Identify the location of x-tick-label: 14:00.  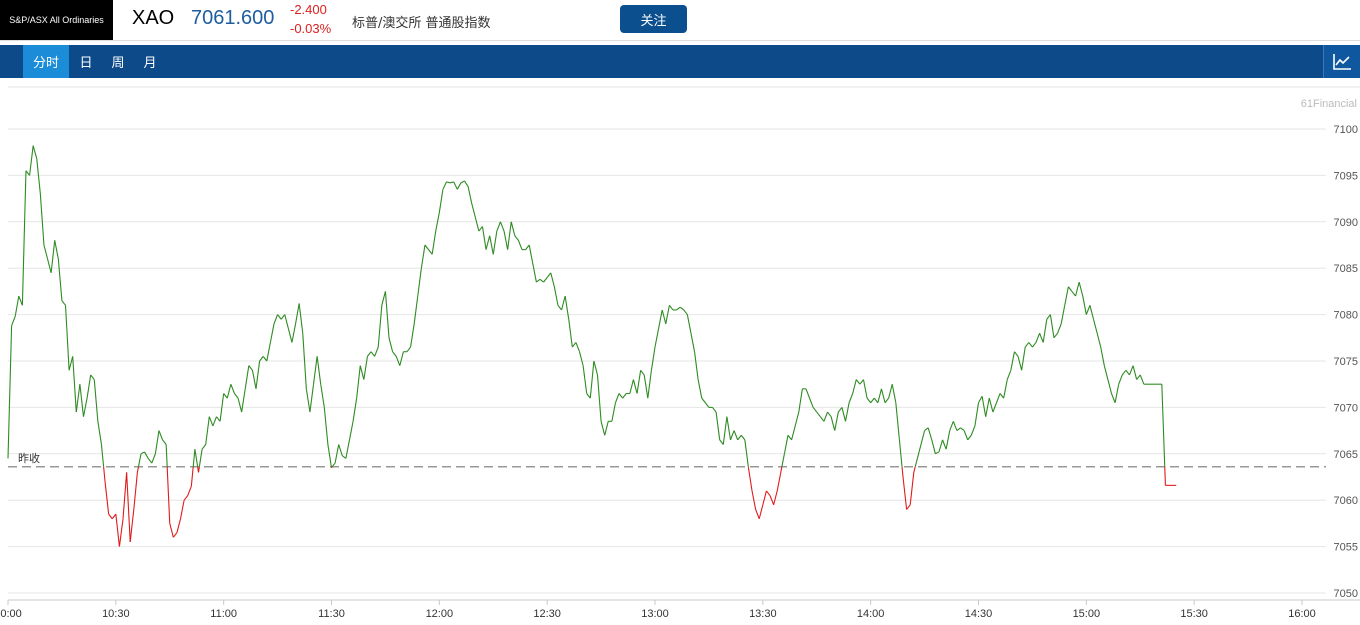
(871, 614).